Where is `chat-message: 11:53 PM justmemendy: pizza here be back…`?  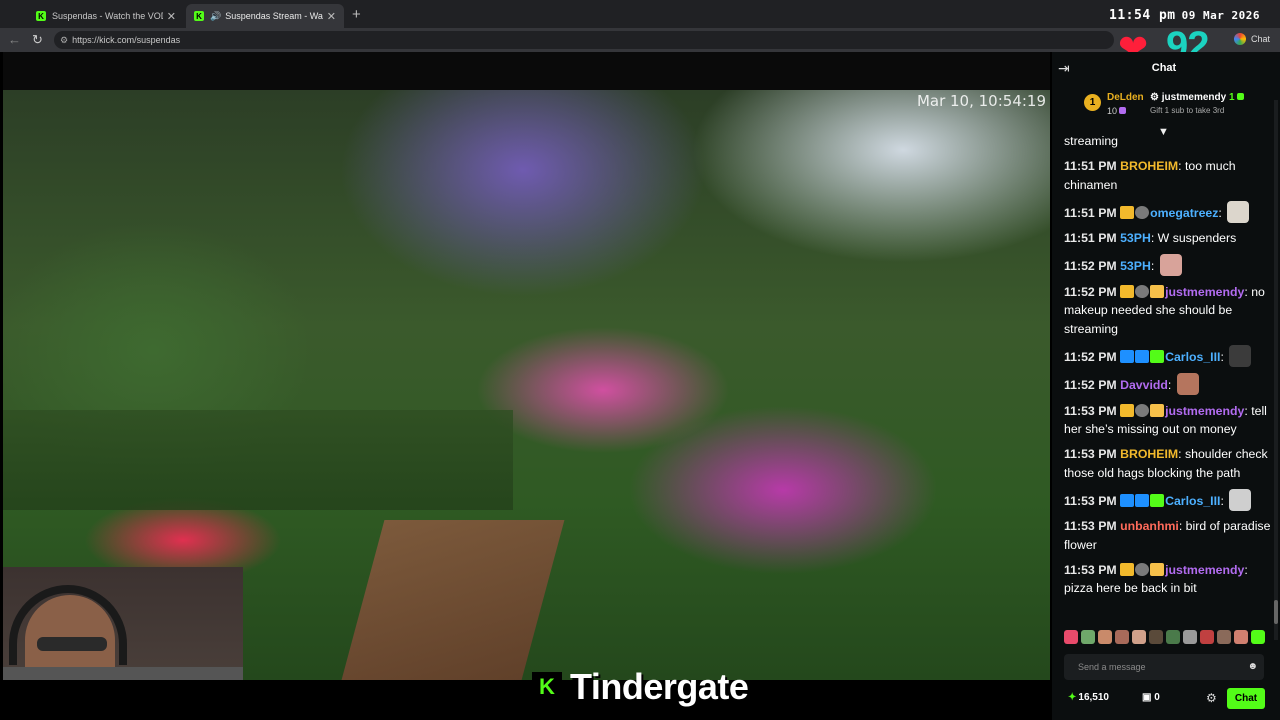
chat-message: 11:53 PM justmemendy: pizza here be back… is located at coordinates (1156, 578).